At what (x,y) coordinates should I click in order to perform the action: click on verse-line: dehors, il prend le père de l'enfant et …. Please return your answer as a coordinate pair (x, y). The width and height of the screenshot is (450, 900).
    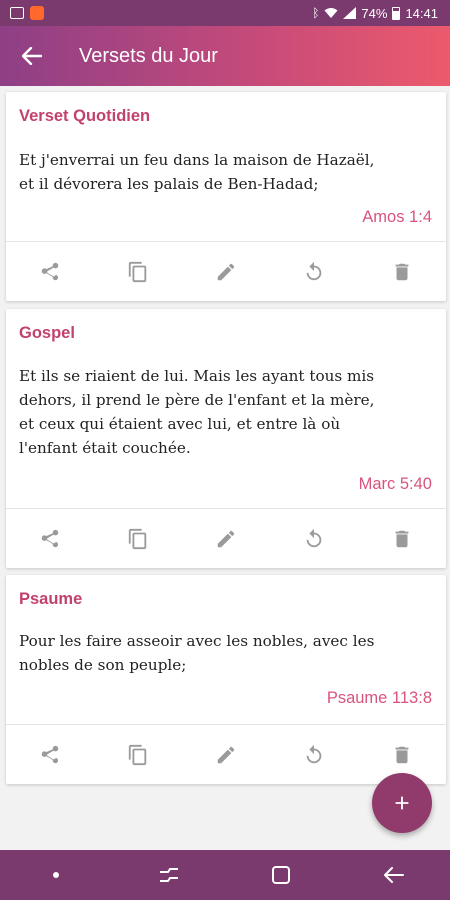
    Looking at the image, I should click on (197, 400).